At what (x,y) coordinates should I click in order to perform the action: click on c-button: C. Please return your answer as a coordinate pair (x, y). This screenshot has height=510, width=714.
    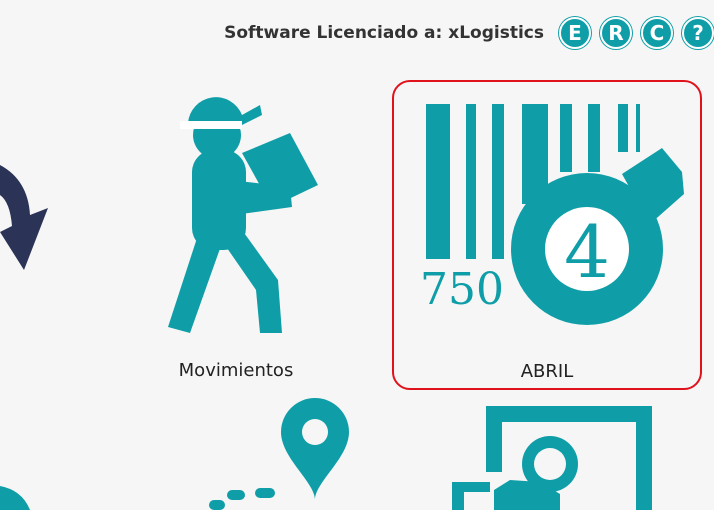
    Looking at the image, I should click on (657, 33).